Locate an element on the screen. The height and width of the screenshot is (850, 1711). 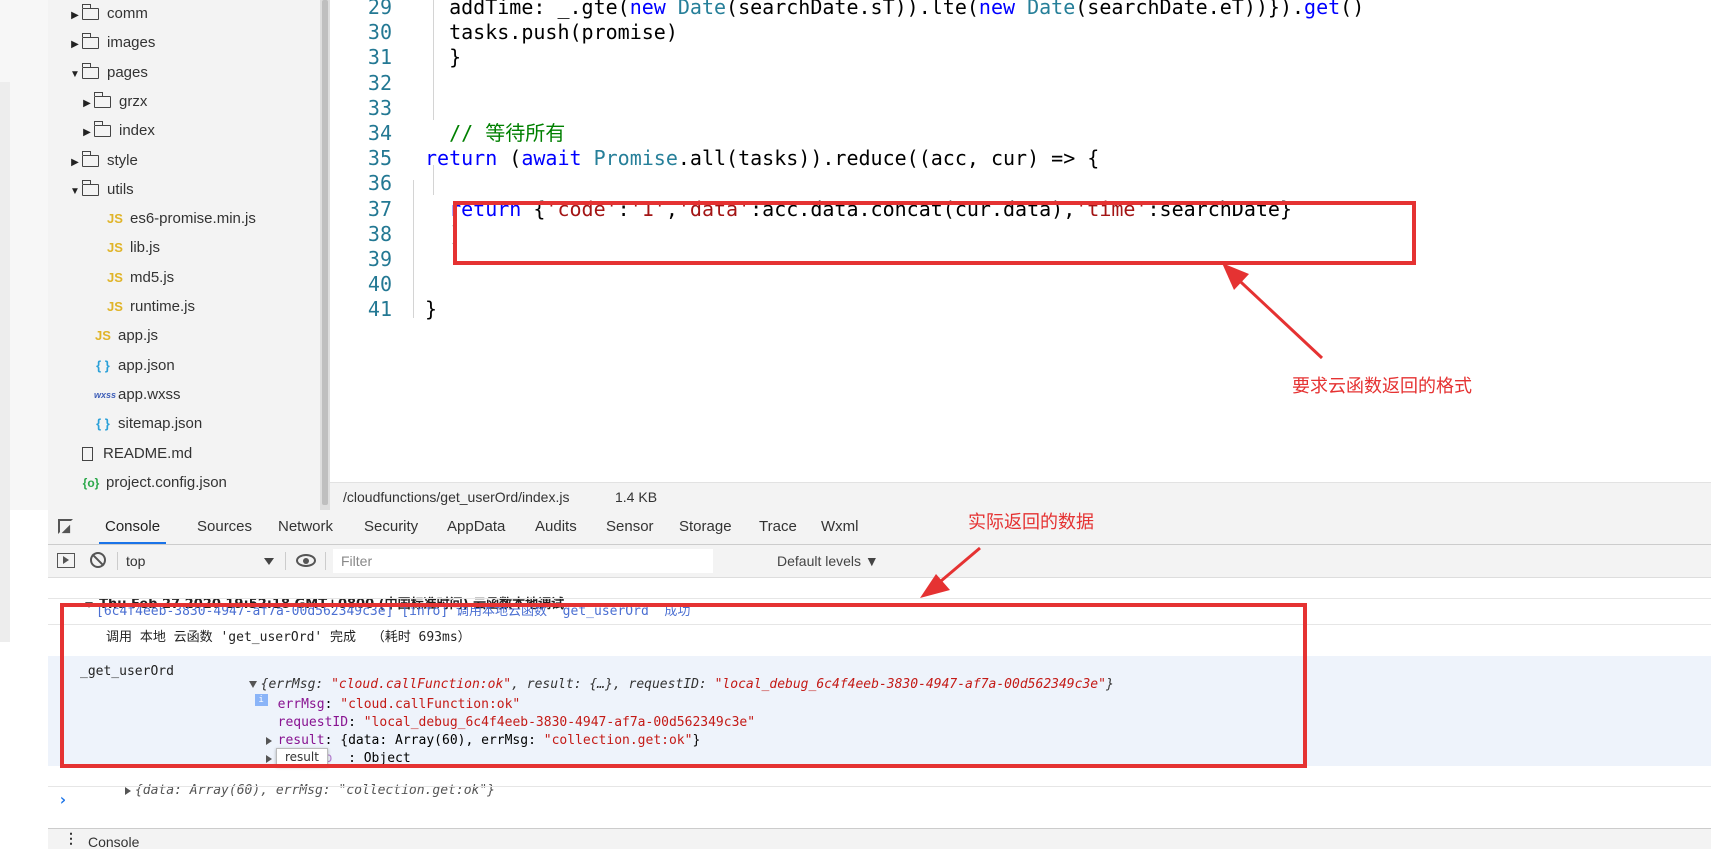
code-token: Date is located at coordinates (702, 9).